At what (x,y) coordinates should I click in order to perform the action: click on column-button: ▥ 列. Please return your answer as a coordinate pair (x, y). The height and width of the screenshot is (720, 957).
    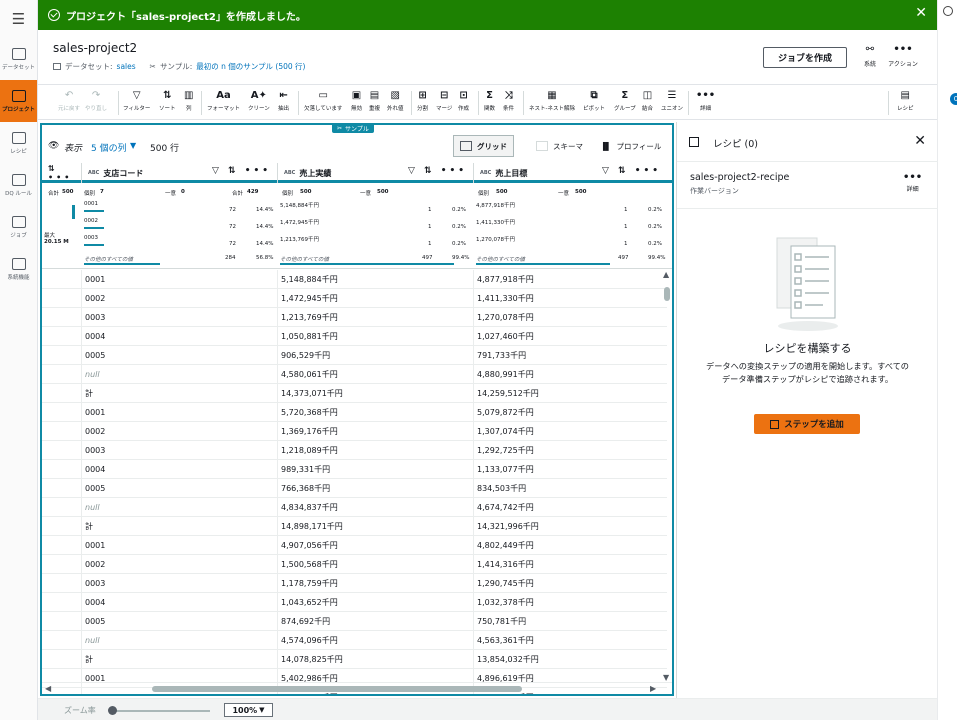
    Looking at the image, I should click on (188, 100).